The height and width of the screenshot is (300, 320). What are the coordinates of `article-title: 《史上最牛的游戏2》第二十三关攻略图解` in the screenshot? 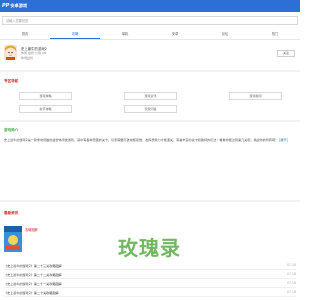 It's located at (33, 265).